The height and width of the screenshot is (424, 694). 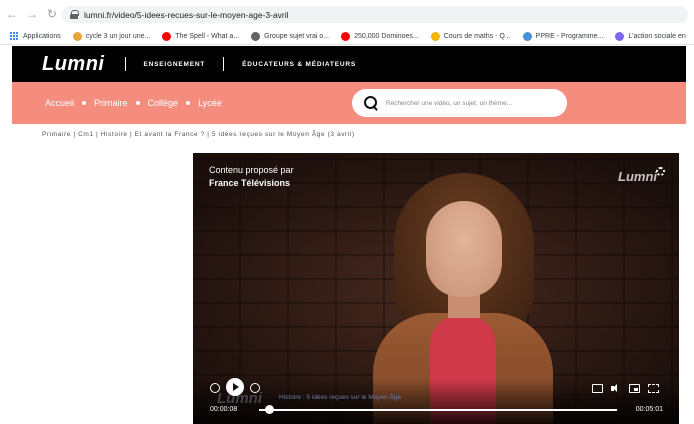 I want to click on chrome-icon, so click(x=77, y=36).